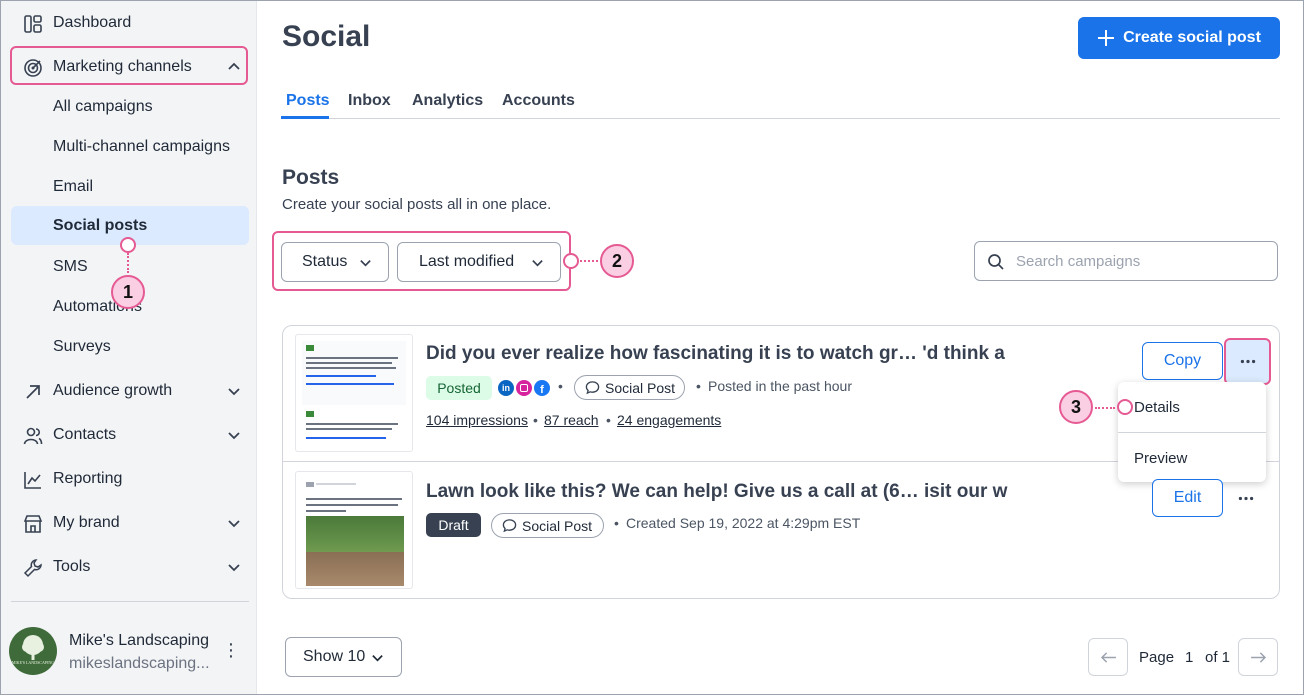  Describe the element at coordinates (1125, 407) in the screenshot. I see `callout-3-anchor` at that location.